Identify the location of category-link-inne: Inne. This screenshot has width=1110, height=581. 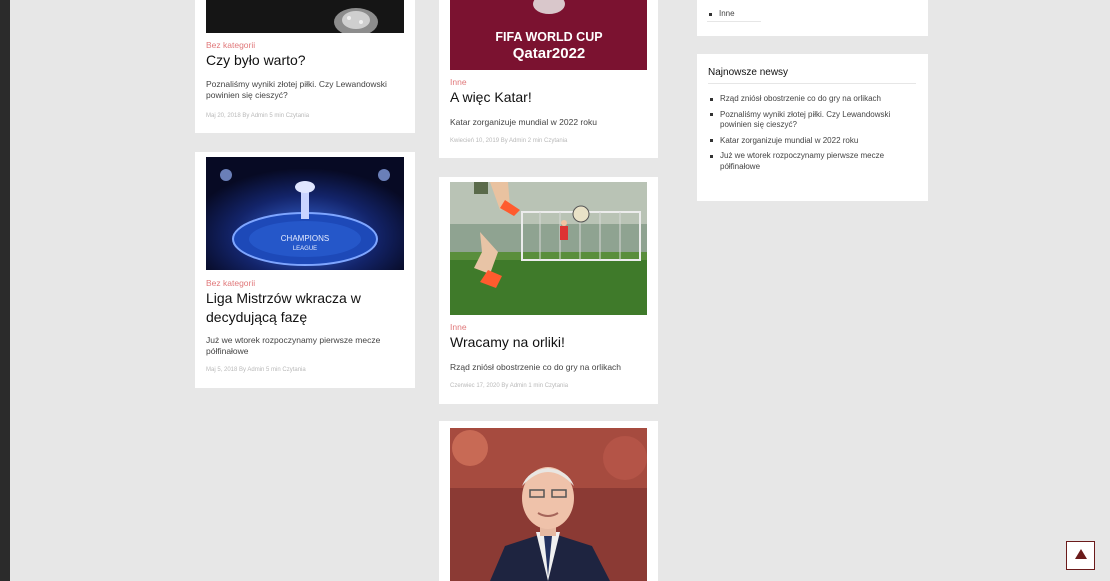
(721, 14).